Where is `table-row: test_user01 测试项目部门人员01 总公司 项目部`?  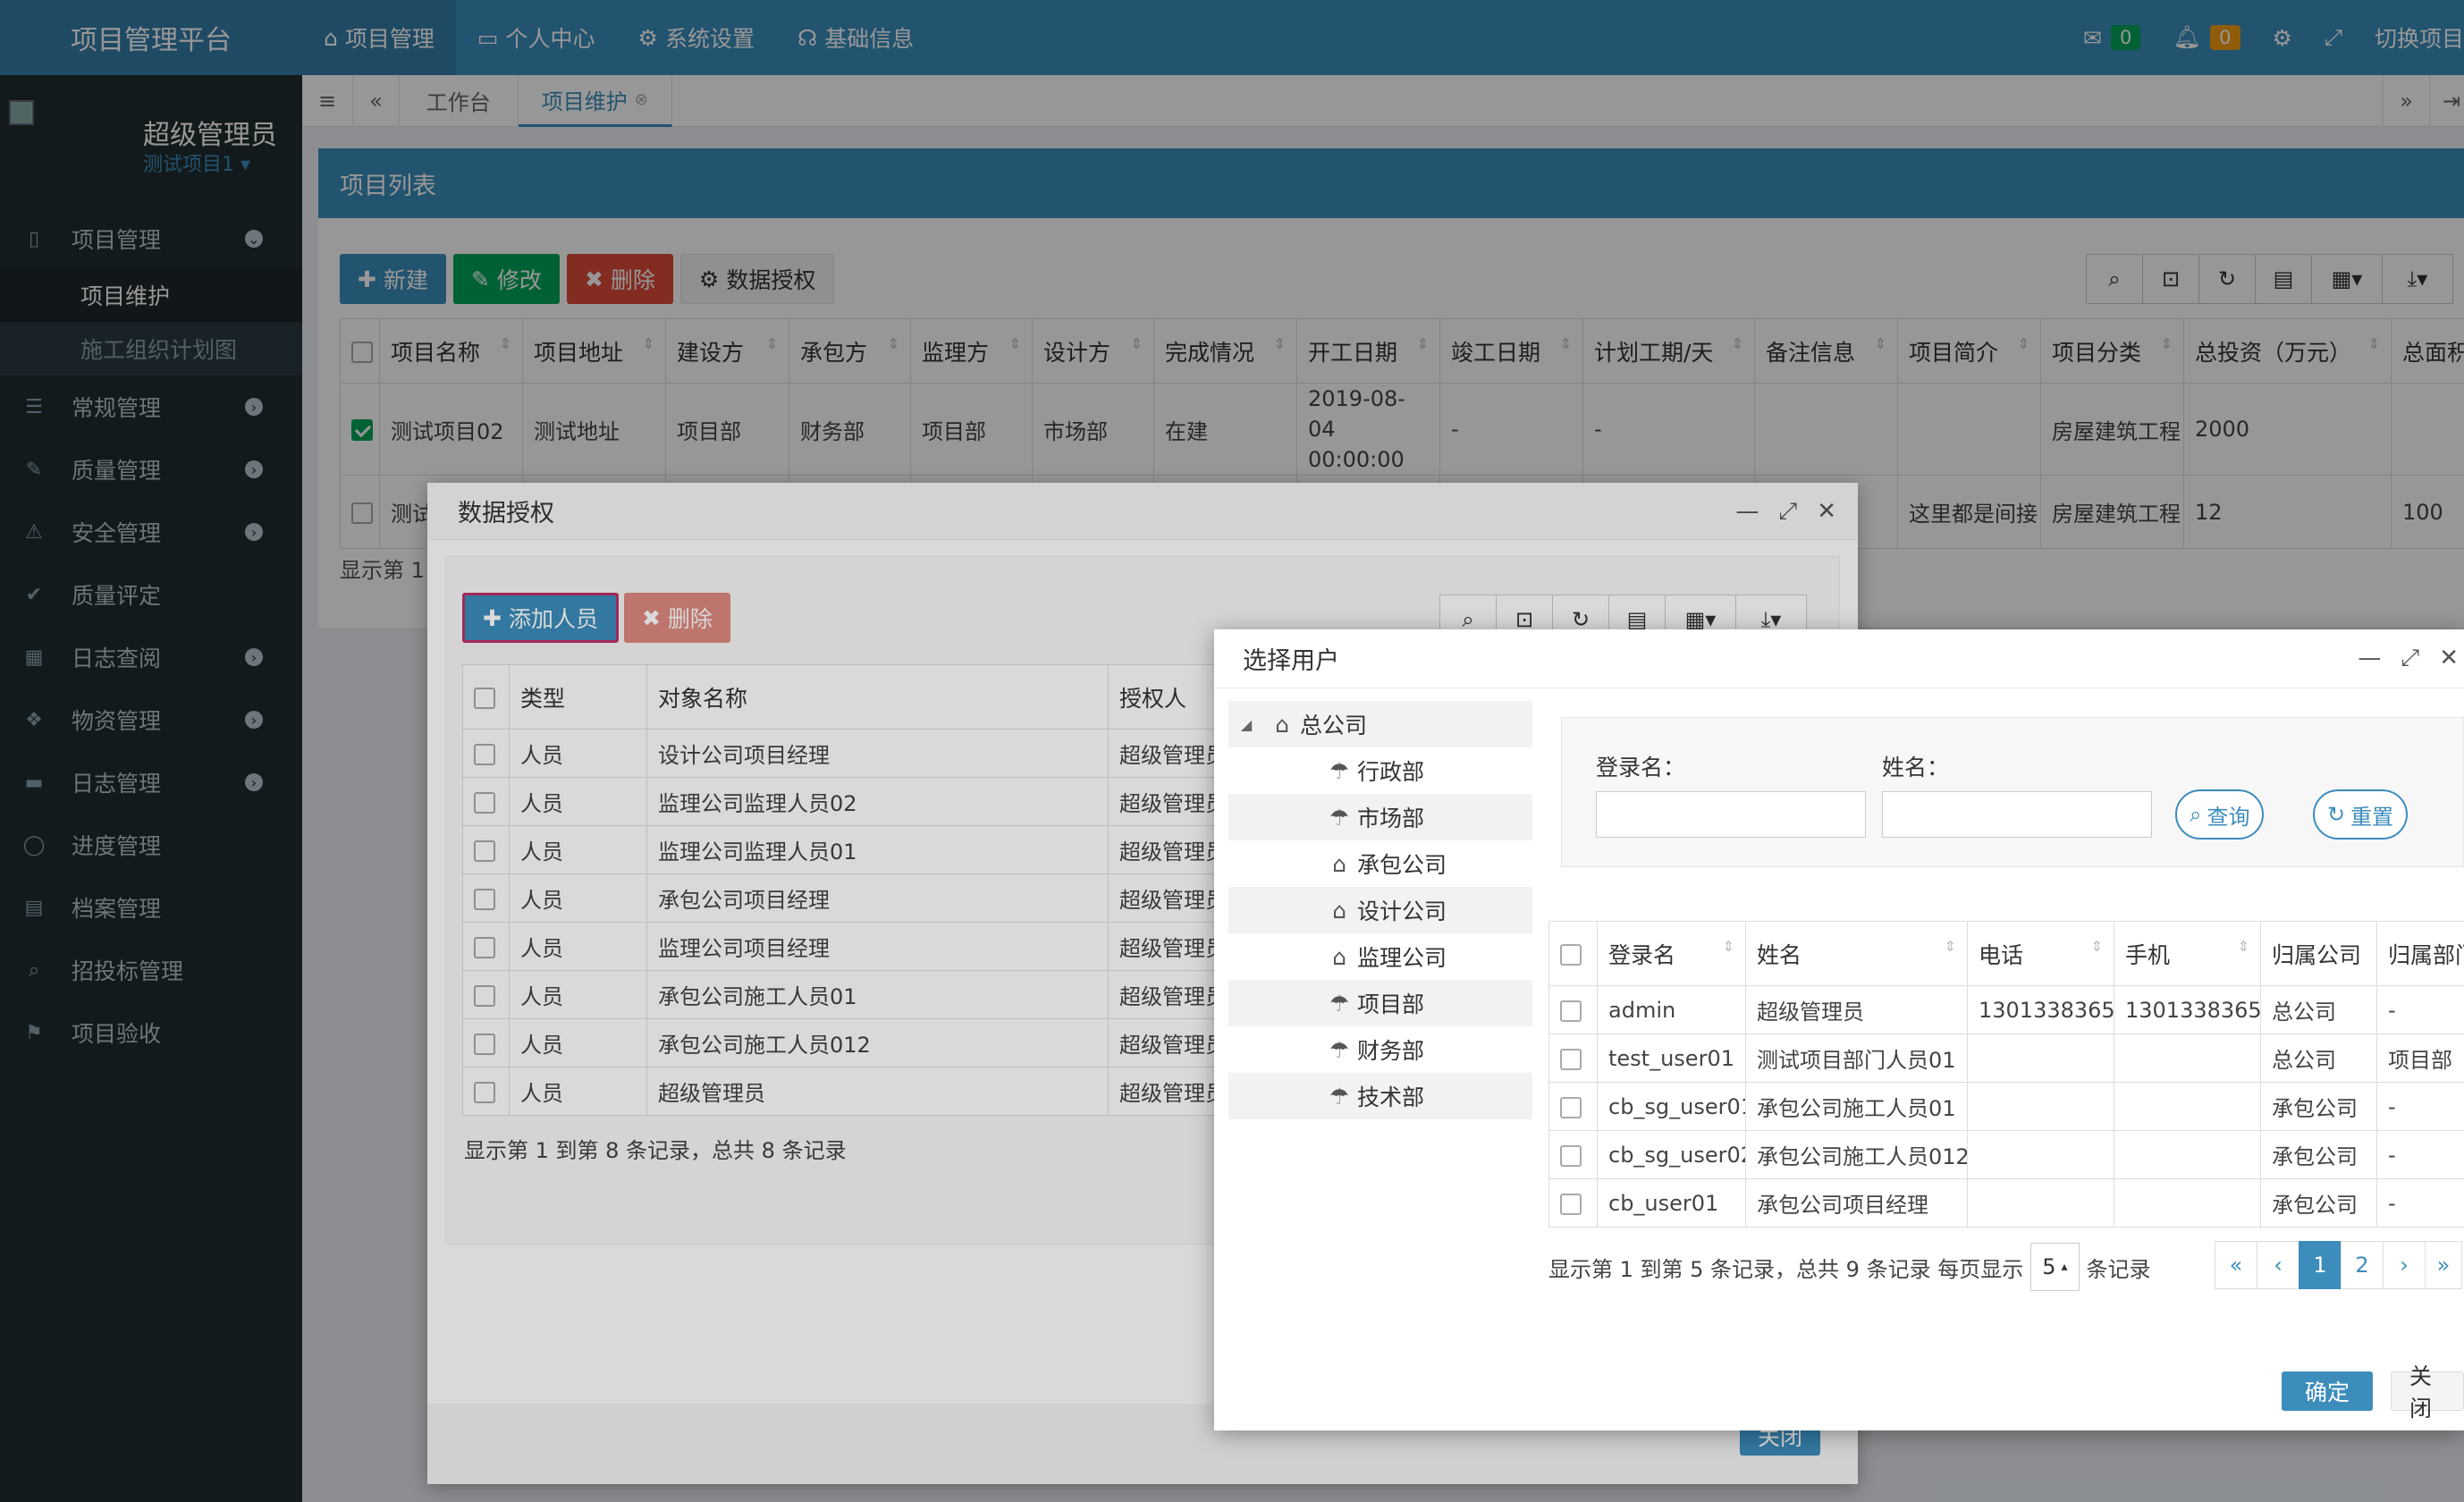 table-row: test_user01 测试项目部门人员01 总公司 项目部 is located at coordinates (2006, 1058).